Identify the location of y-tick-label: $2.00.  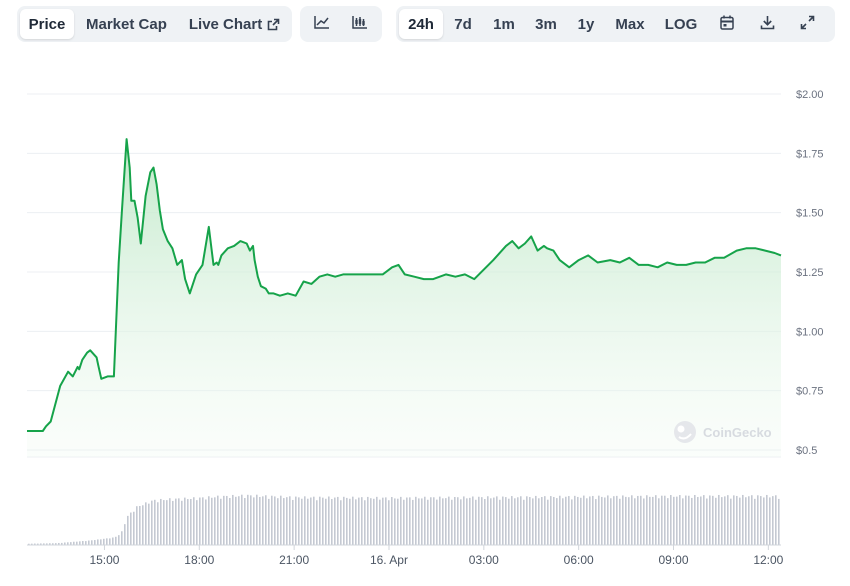
(810, 95).